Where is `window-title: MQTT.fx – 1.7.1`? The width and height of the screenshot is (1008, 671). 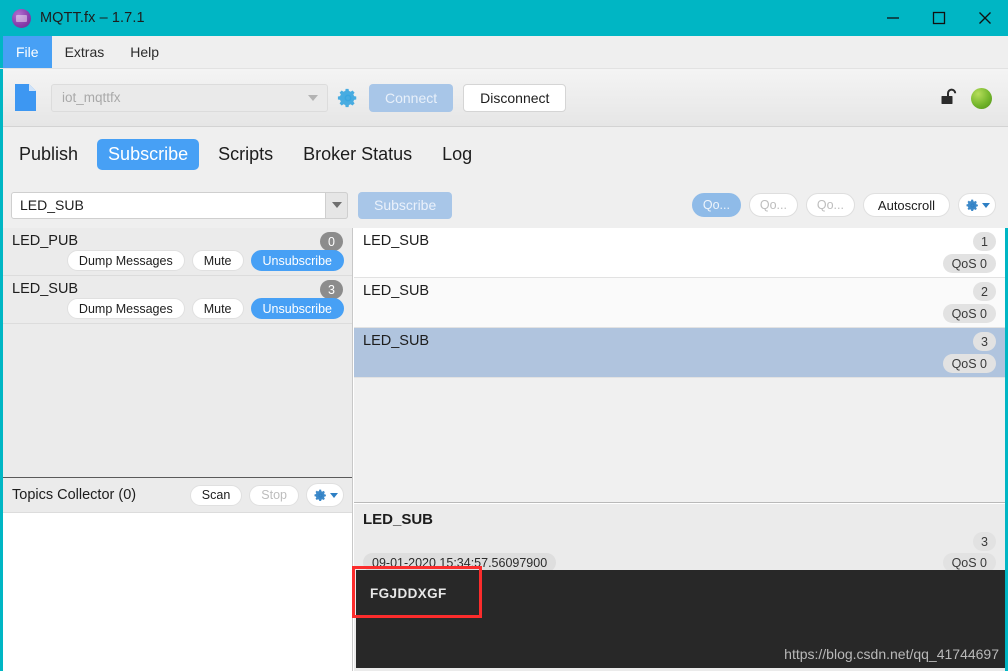 window-title: MQTT.fx – 1.7.1 is located at coordinates (92, 18).